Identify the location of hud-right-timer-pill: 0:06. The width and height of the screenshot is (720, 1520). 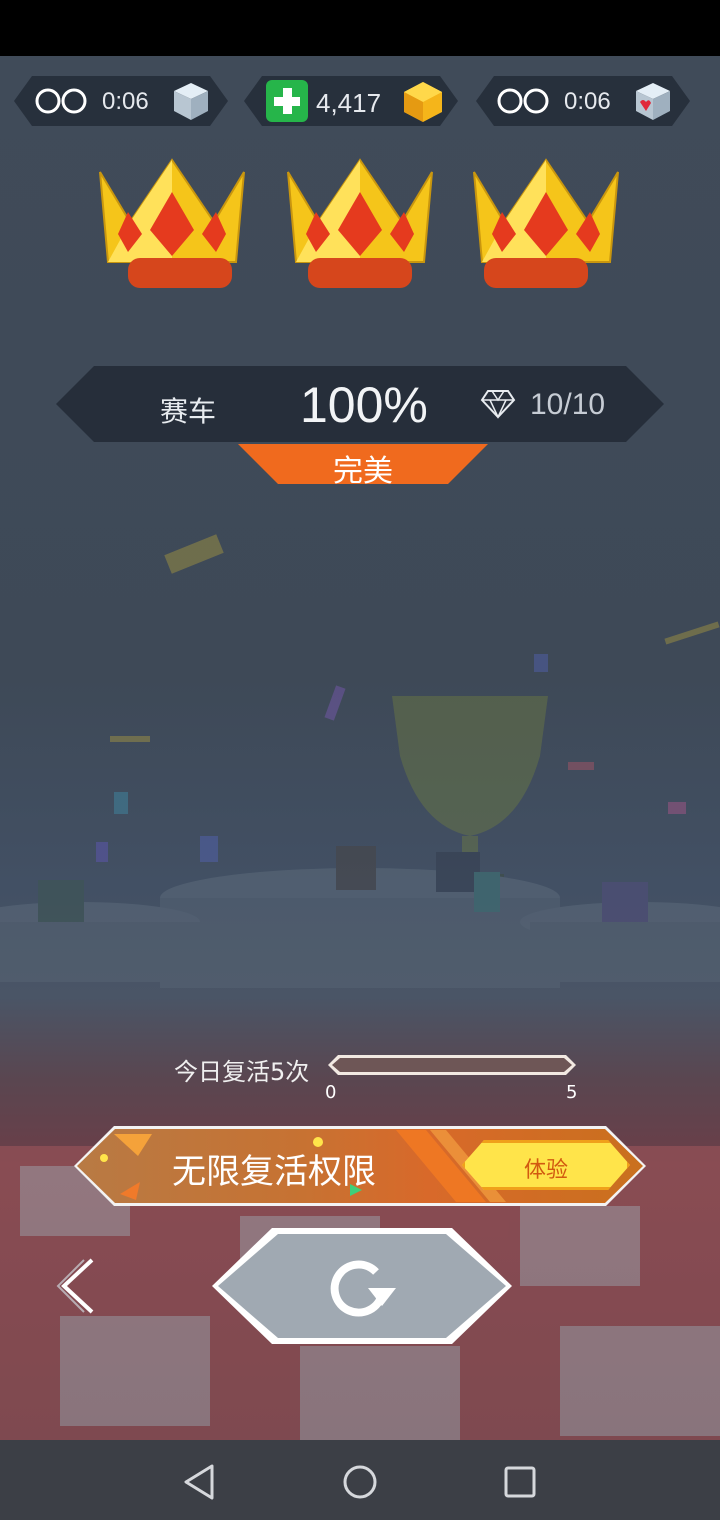
(583, 101).